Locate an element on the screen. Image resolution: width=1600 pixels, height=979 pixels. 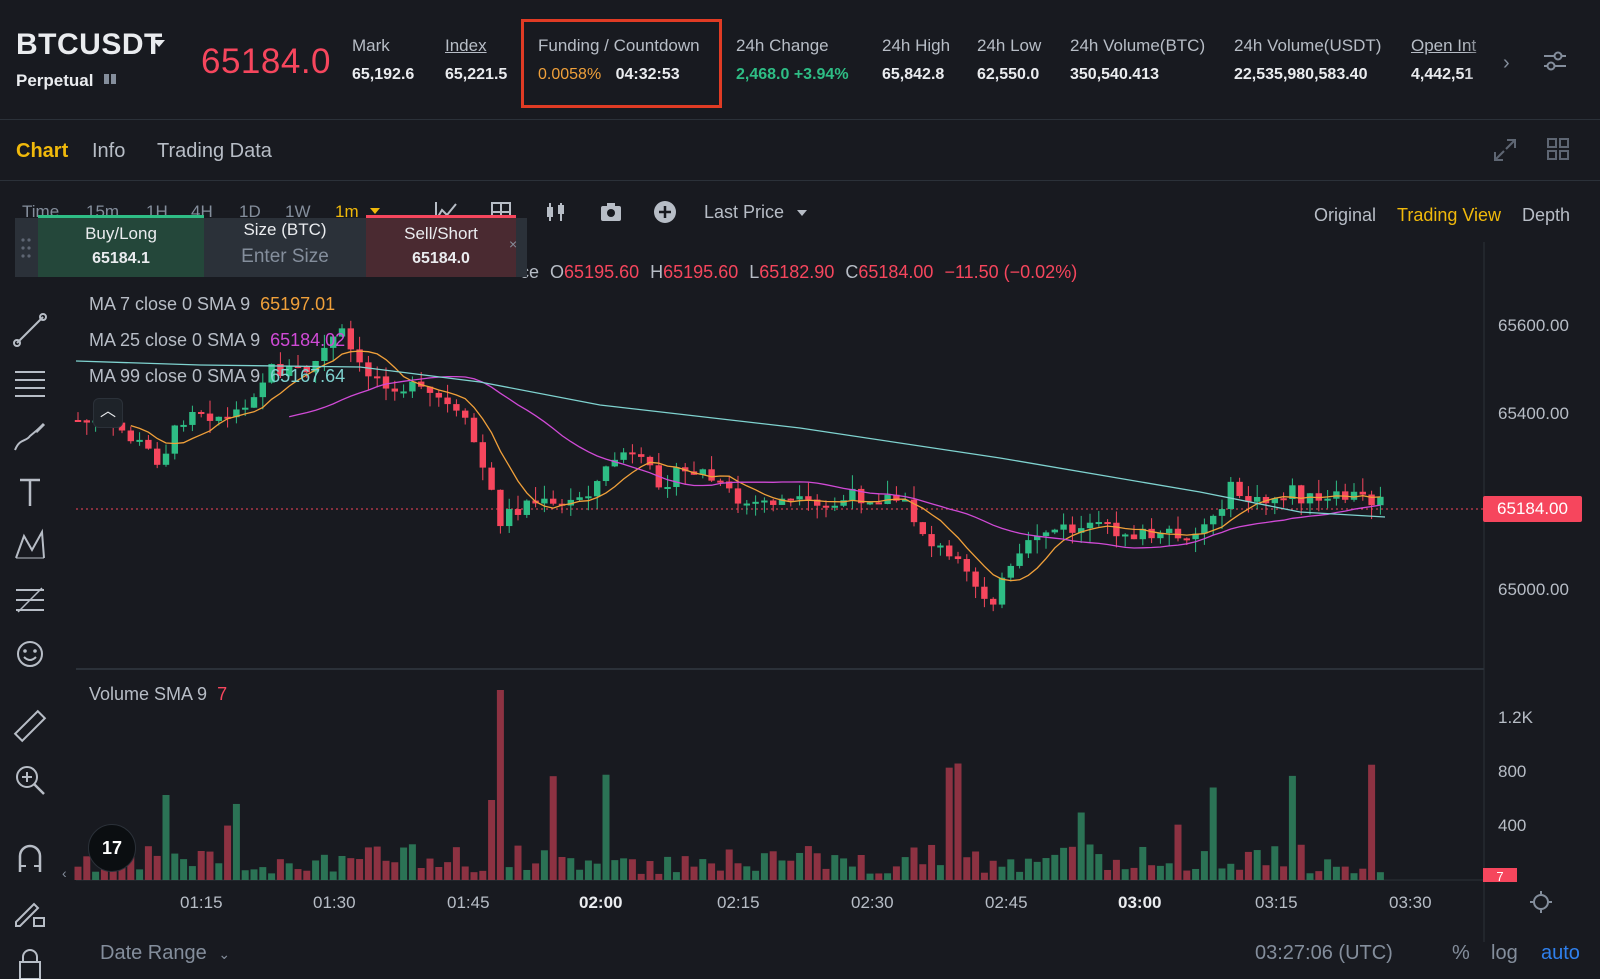
tab-trading-data: Trading Data is located at coordinates (214, 151).